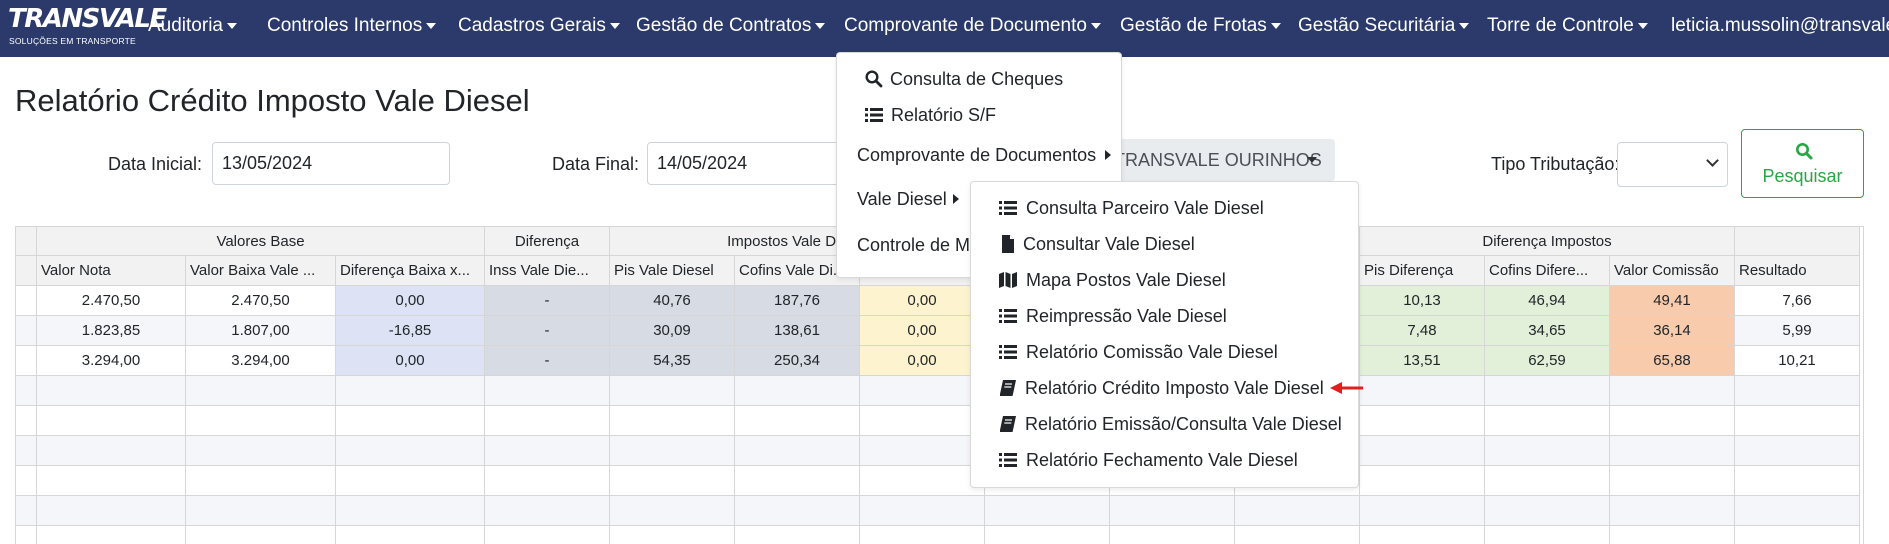  I want to click on map-icon, so click(1008, 280).